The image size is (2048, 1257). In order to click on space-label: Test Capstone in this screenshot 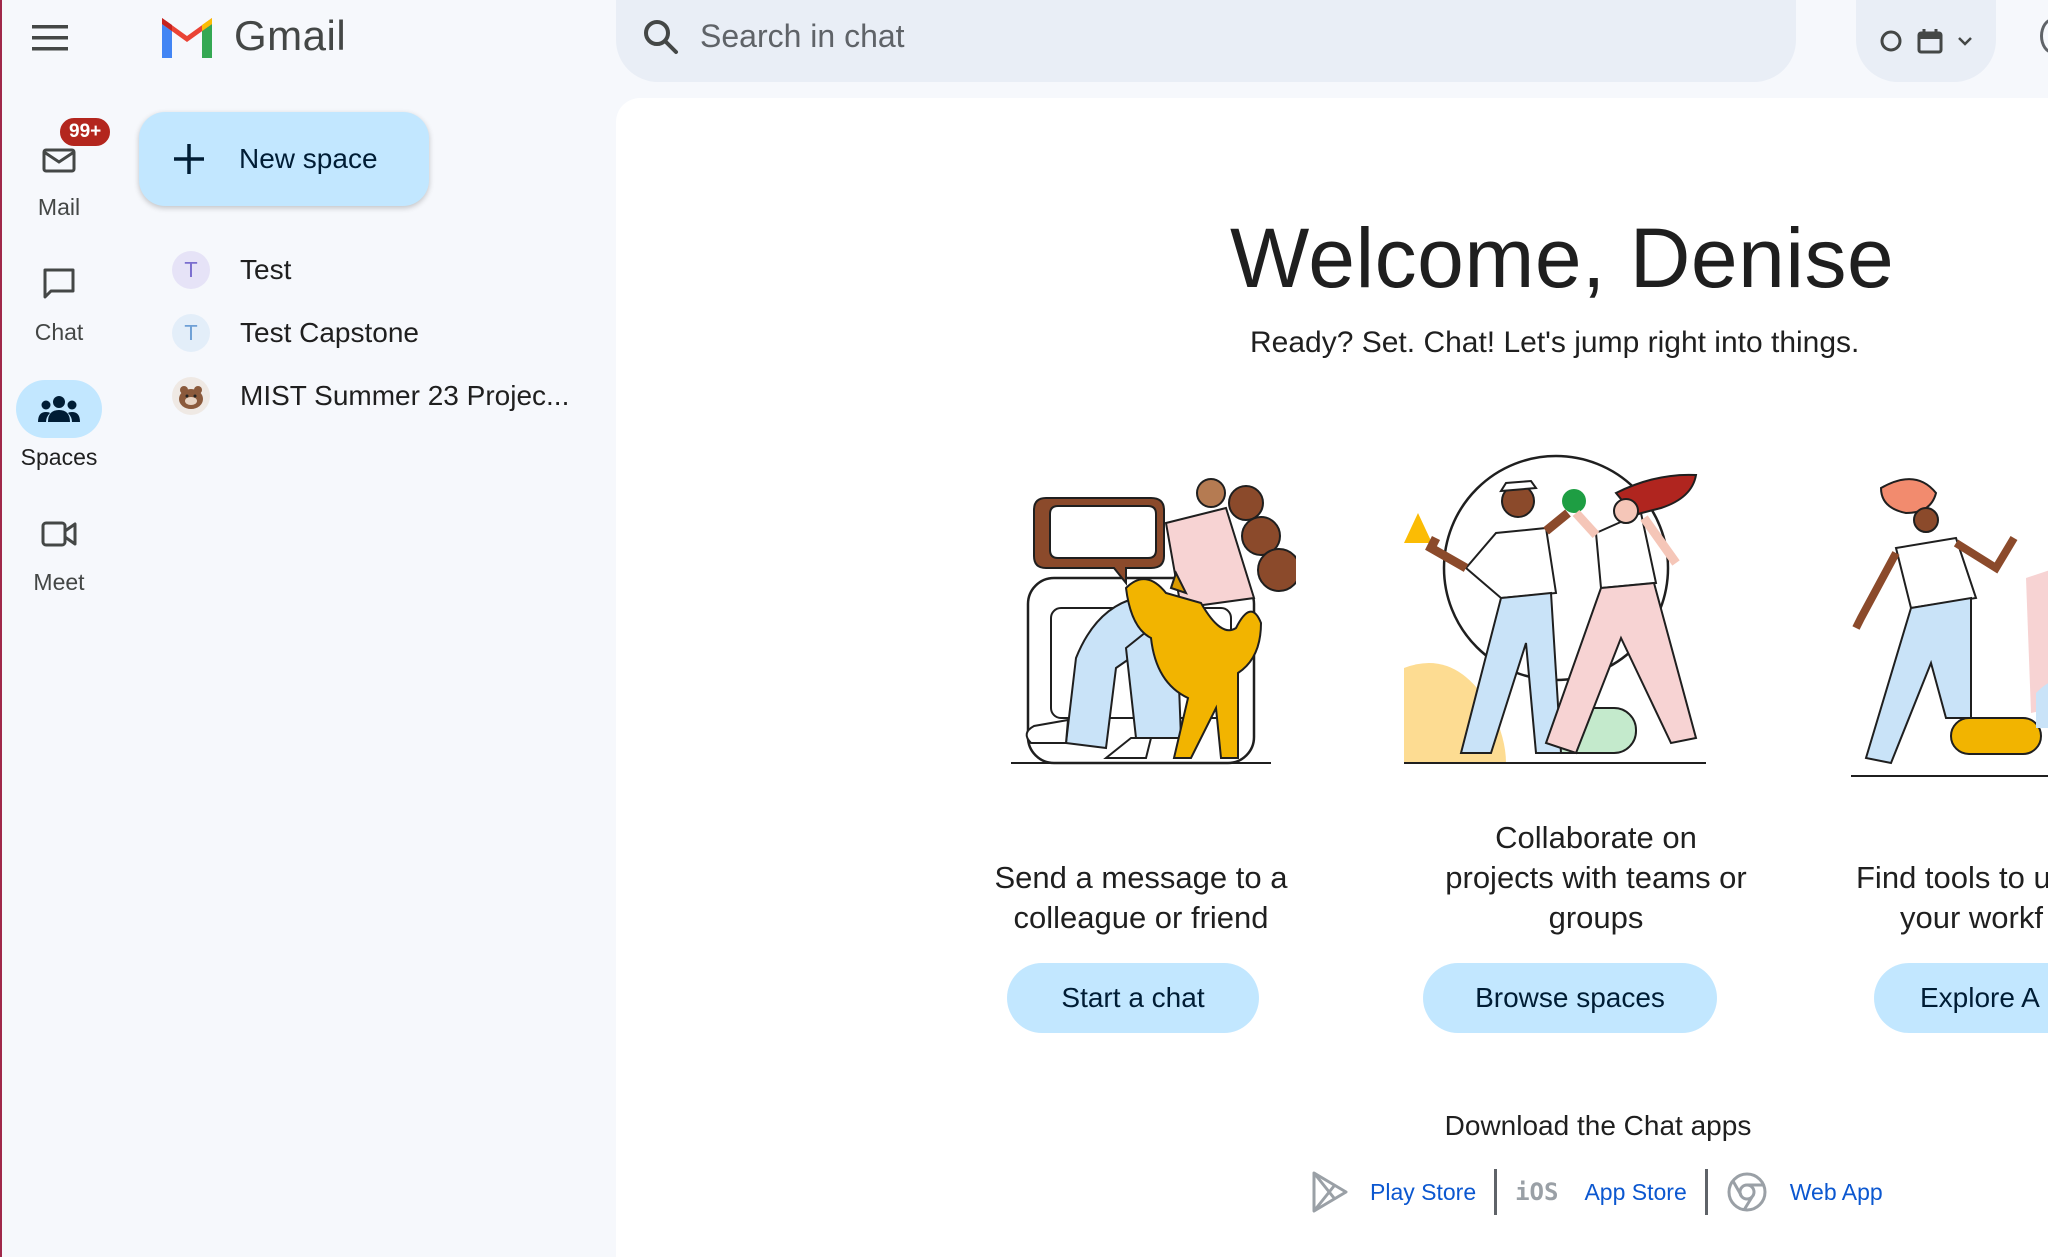, I will do `click(329, 332)`.